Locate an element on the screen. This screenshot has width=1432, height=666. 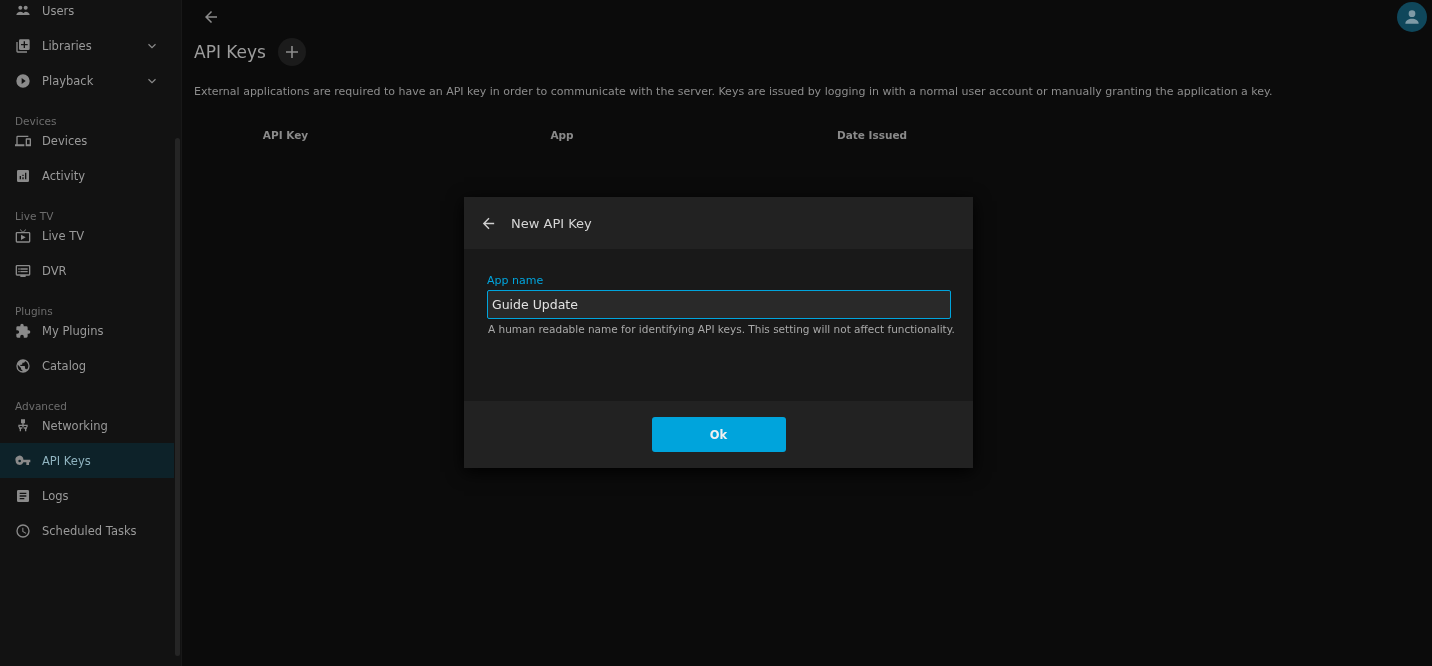
user-avatar is located at coordinates (1412, 17).